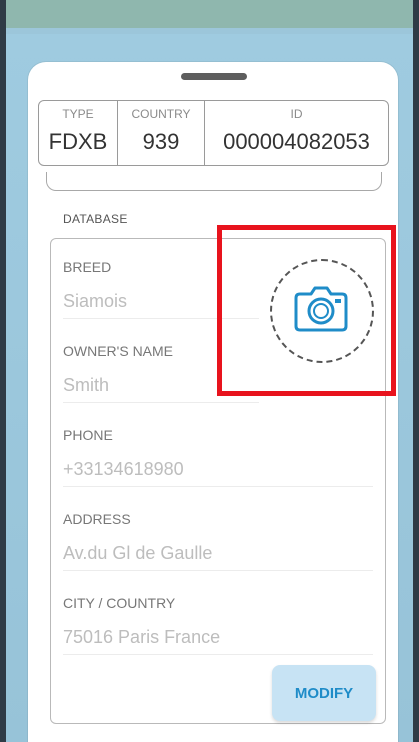  I want to click on chip-id-table: TYPE FDXB COUNTRY 939 ID 000004082053, so click(213, 133).